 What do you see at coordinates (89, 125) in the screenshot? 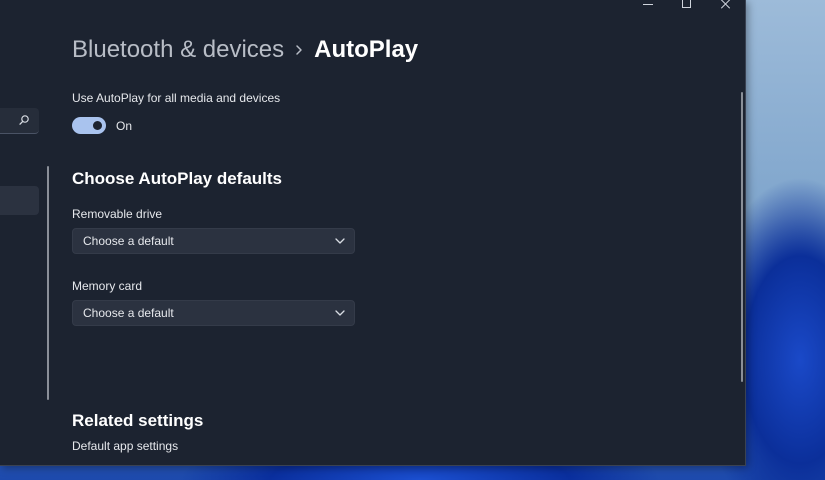
I see `autoplay-toggle-switch` at bounding box center [89, 125].